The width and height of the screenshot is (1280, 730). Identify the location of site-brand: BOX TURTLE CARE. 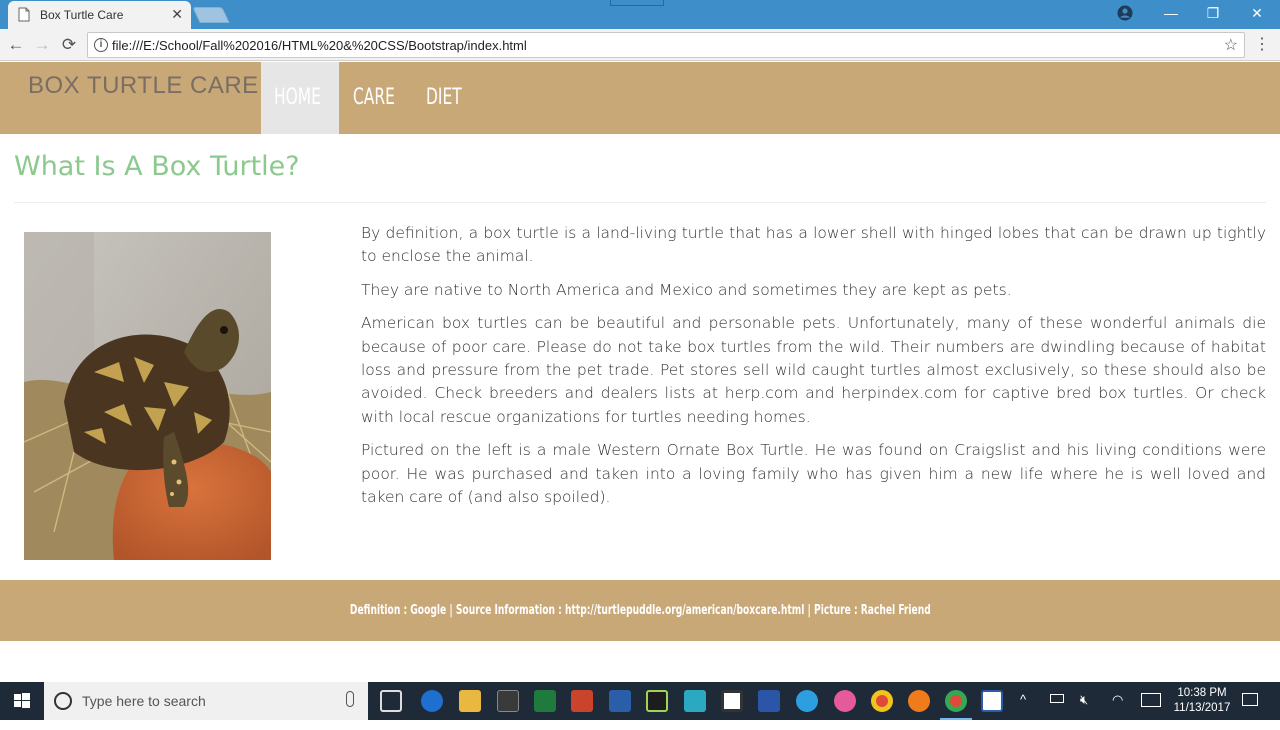
(143, 86).